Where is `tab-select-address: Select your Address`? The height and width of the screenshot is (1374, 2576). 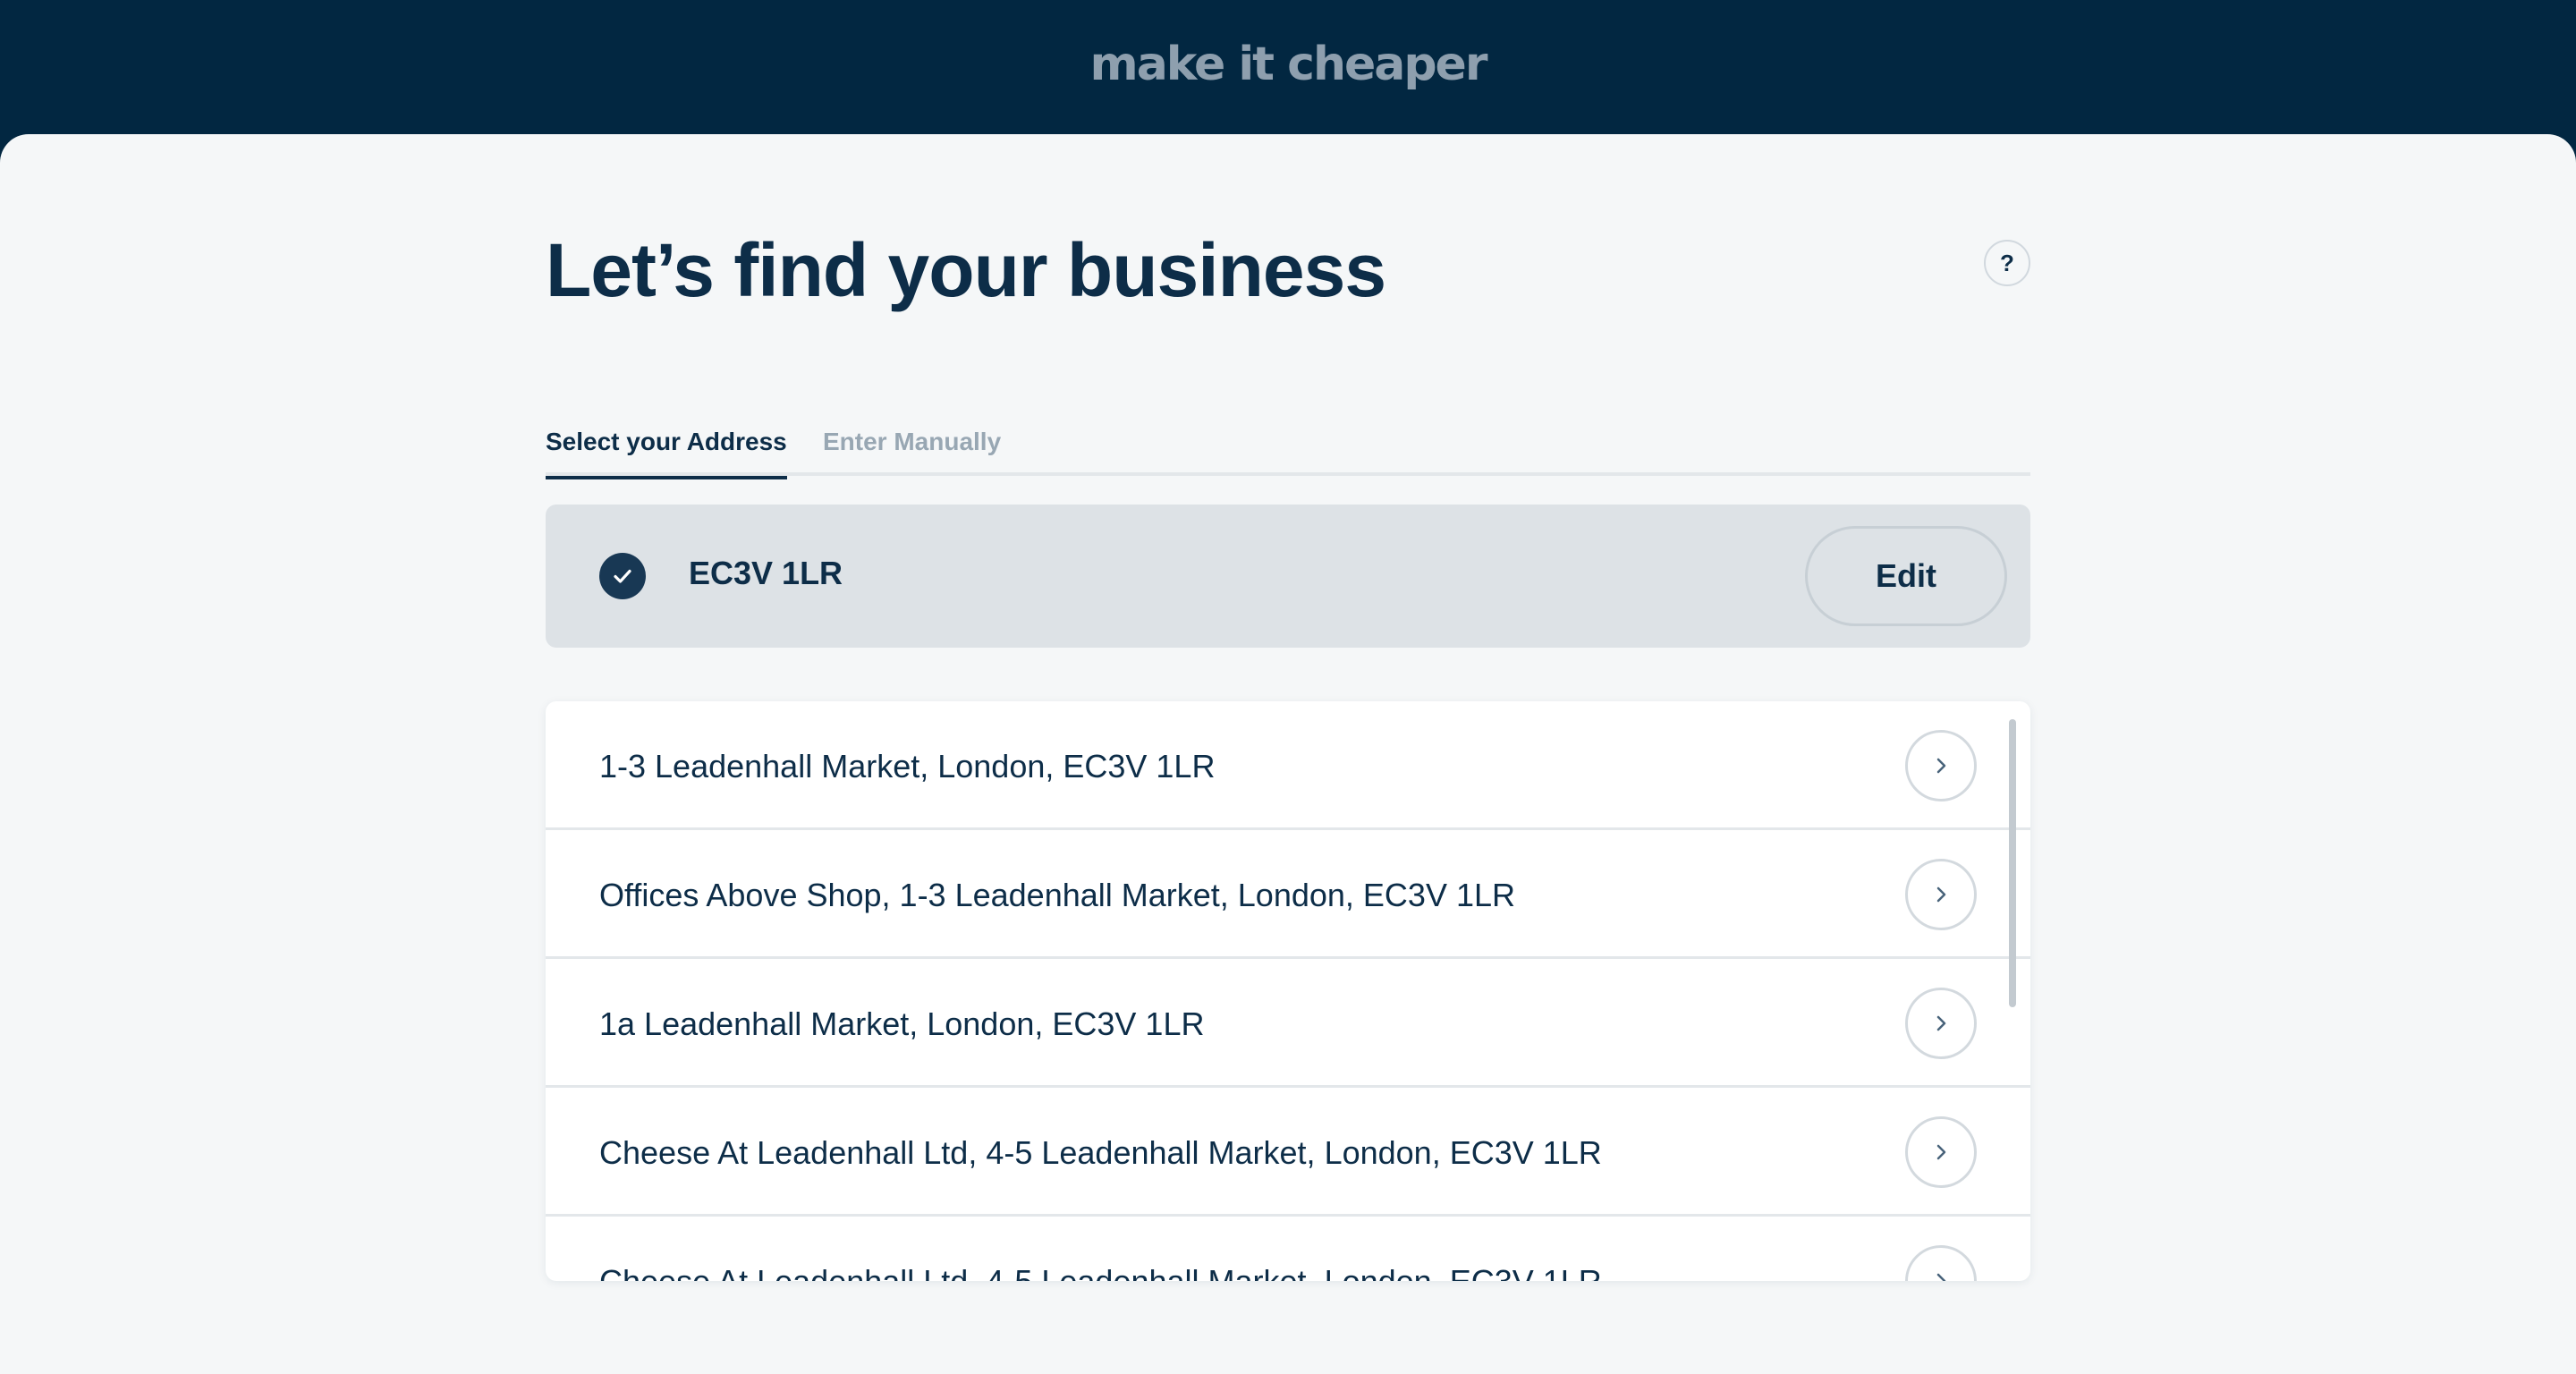 tab-select-address: Select your Address is located at coordinates (666, 453).